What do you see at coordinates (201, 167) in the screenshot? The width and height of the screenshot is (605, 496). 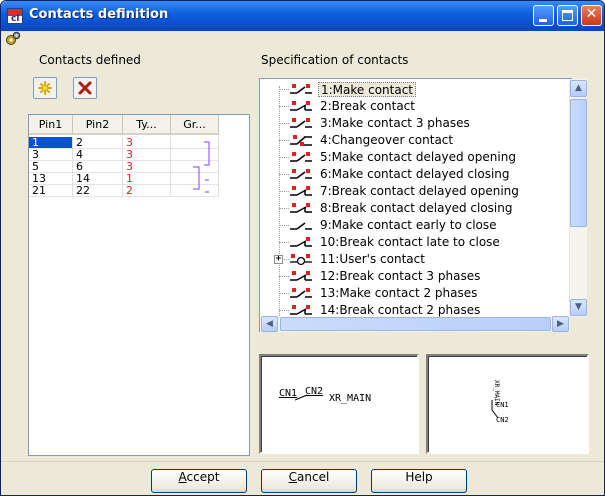 I see `group-markers` at bounding box center [201, 167].